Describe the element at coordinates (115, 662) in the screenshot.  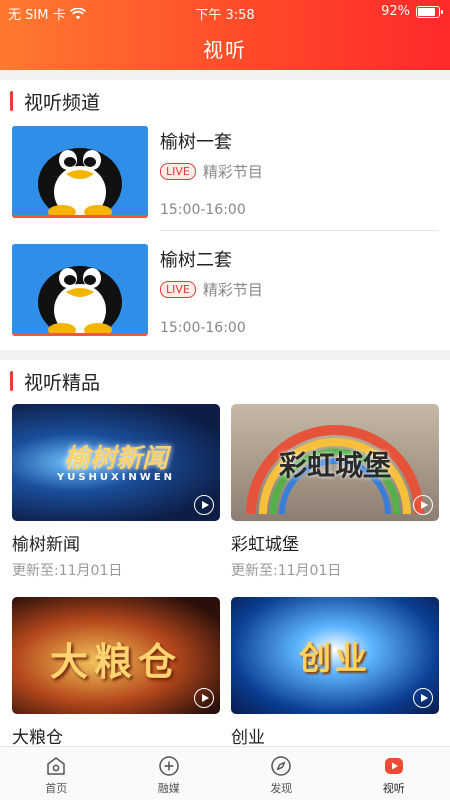
I see `cover-title: 大粮仓` at that location.